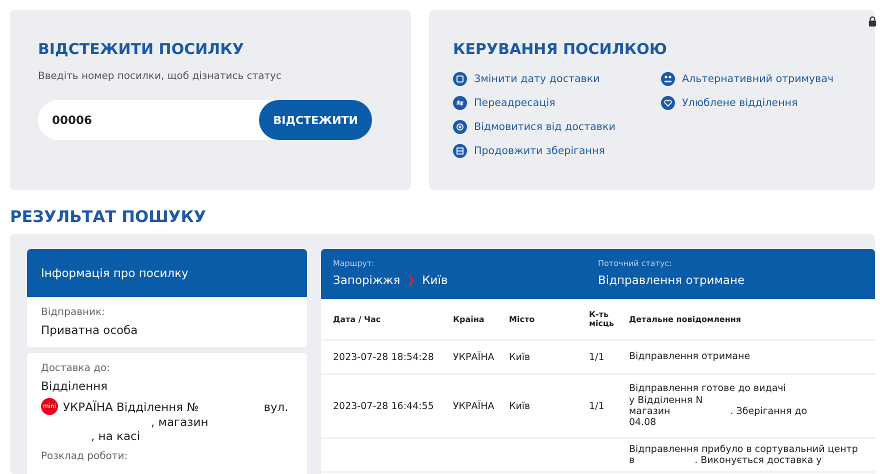 The image size is (880, 474). Describe the element at coordinates (366, 280) in the screenshot. I see `city-from: Запоріжжя` at that location.